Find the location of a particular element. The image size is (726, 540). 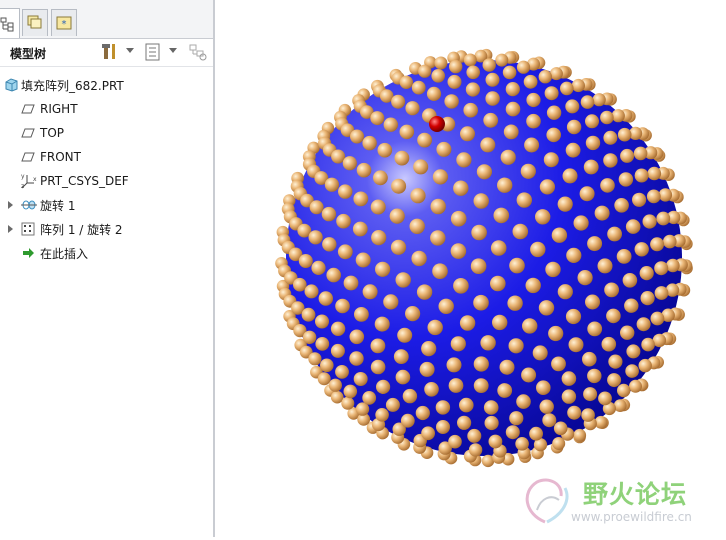

tree-item-top-plane: TOP is located at coordinates (106, 133).